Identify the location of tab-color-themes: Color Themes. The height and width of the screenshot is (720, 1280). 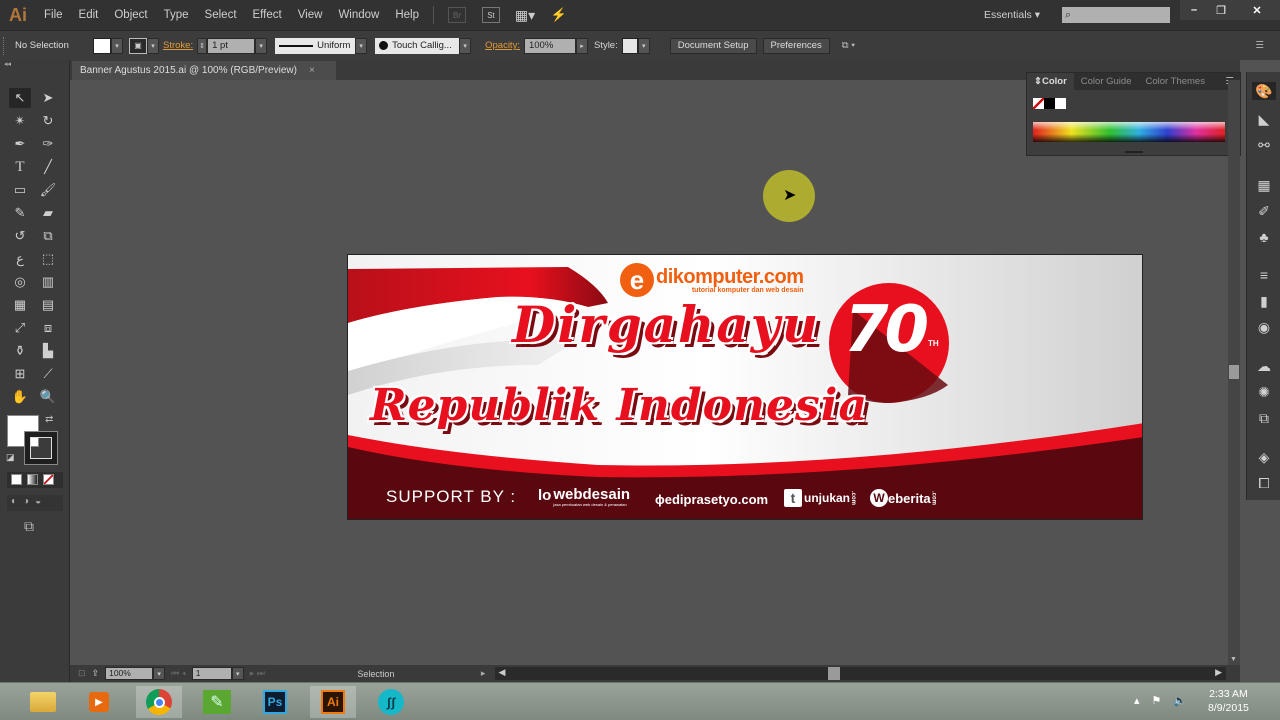
(1175, 81).